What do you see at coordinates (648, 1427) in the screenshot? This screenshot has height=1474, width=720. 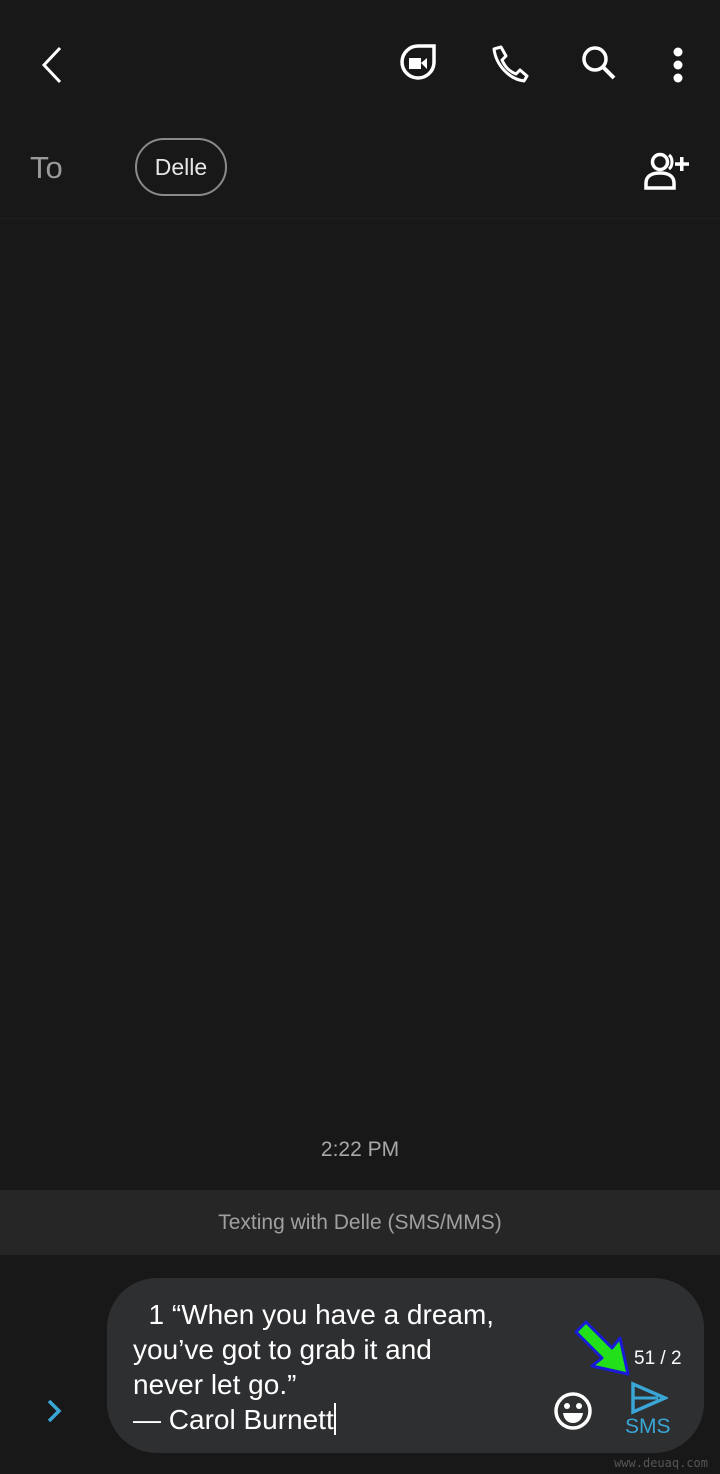 I see `send-button-label: SMS` at bounding box center [648, 1427].